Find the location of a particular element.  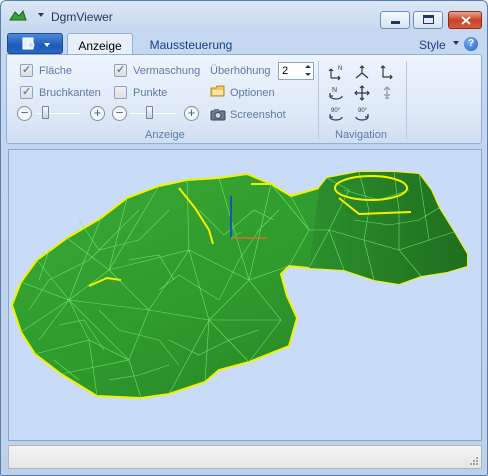

minimize-icon is located at coordinates (395, 22).